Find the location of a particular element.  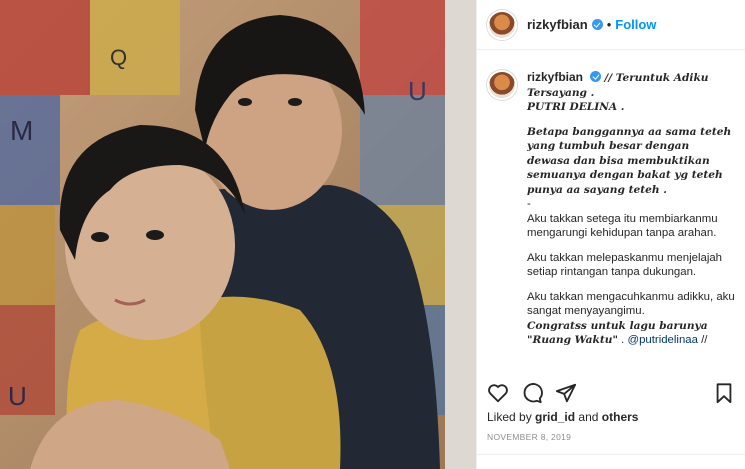

mention-link: @putridelinaa is located at coordinates (663, 340).